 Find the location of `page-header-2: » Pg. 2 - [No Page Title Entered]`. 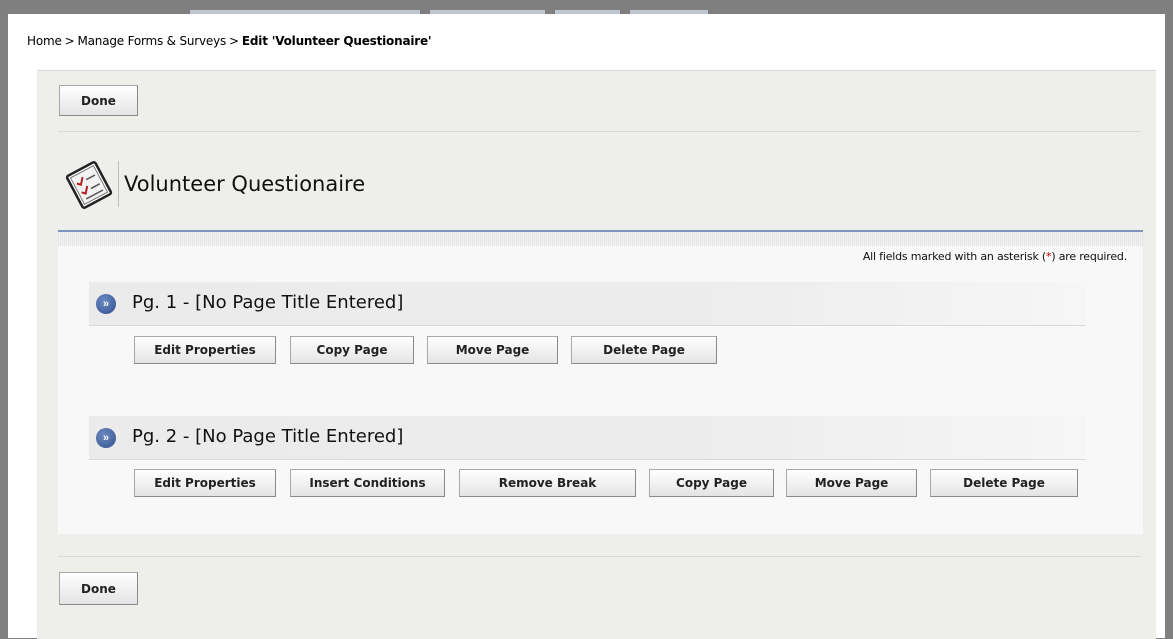

page-header-2: » Pg. 2 - [No Page Title Entered] is located at coordinates (587, 438).